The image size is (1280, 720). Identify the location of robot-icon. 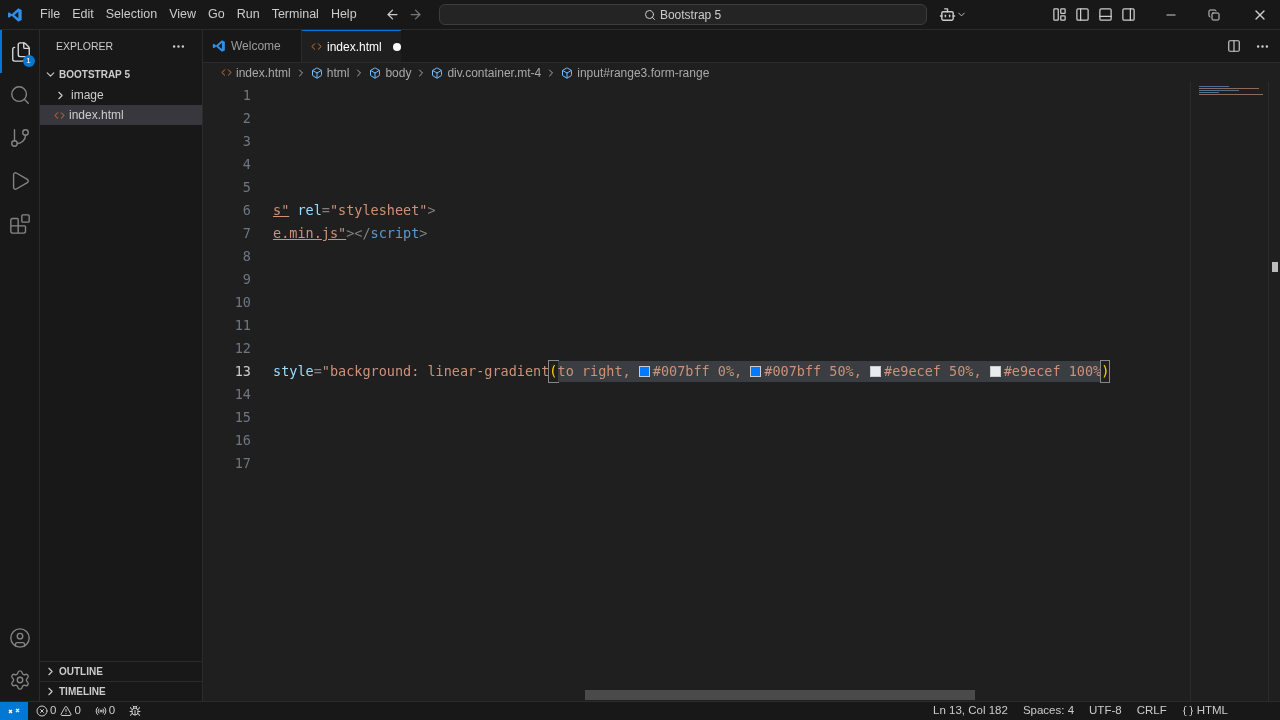
(947, 14).